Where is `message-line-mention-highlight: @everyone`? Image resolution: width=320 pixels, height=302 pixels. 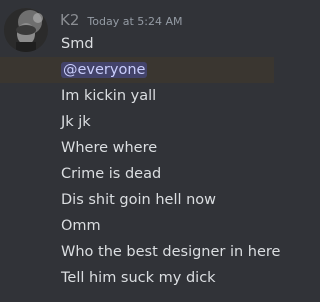
message-line-mention-highlight: @everyone is located at coordinates (137, 70).